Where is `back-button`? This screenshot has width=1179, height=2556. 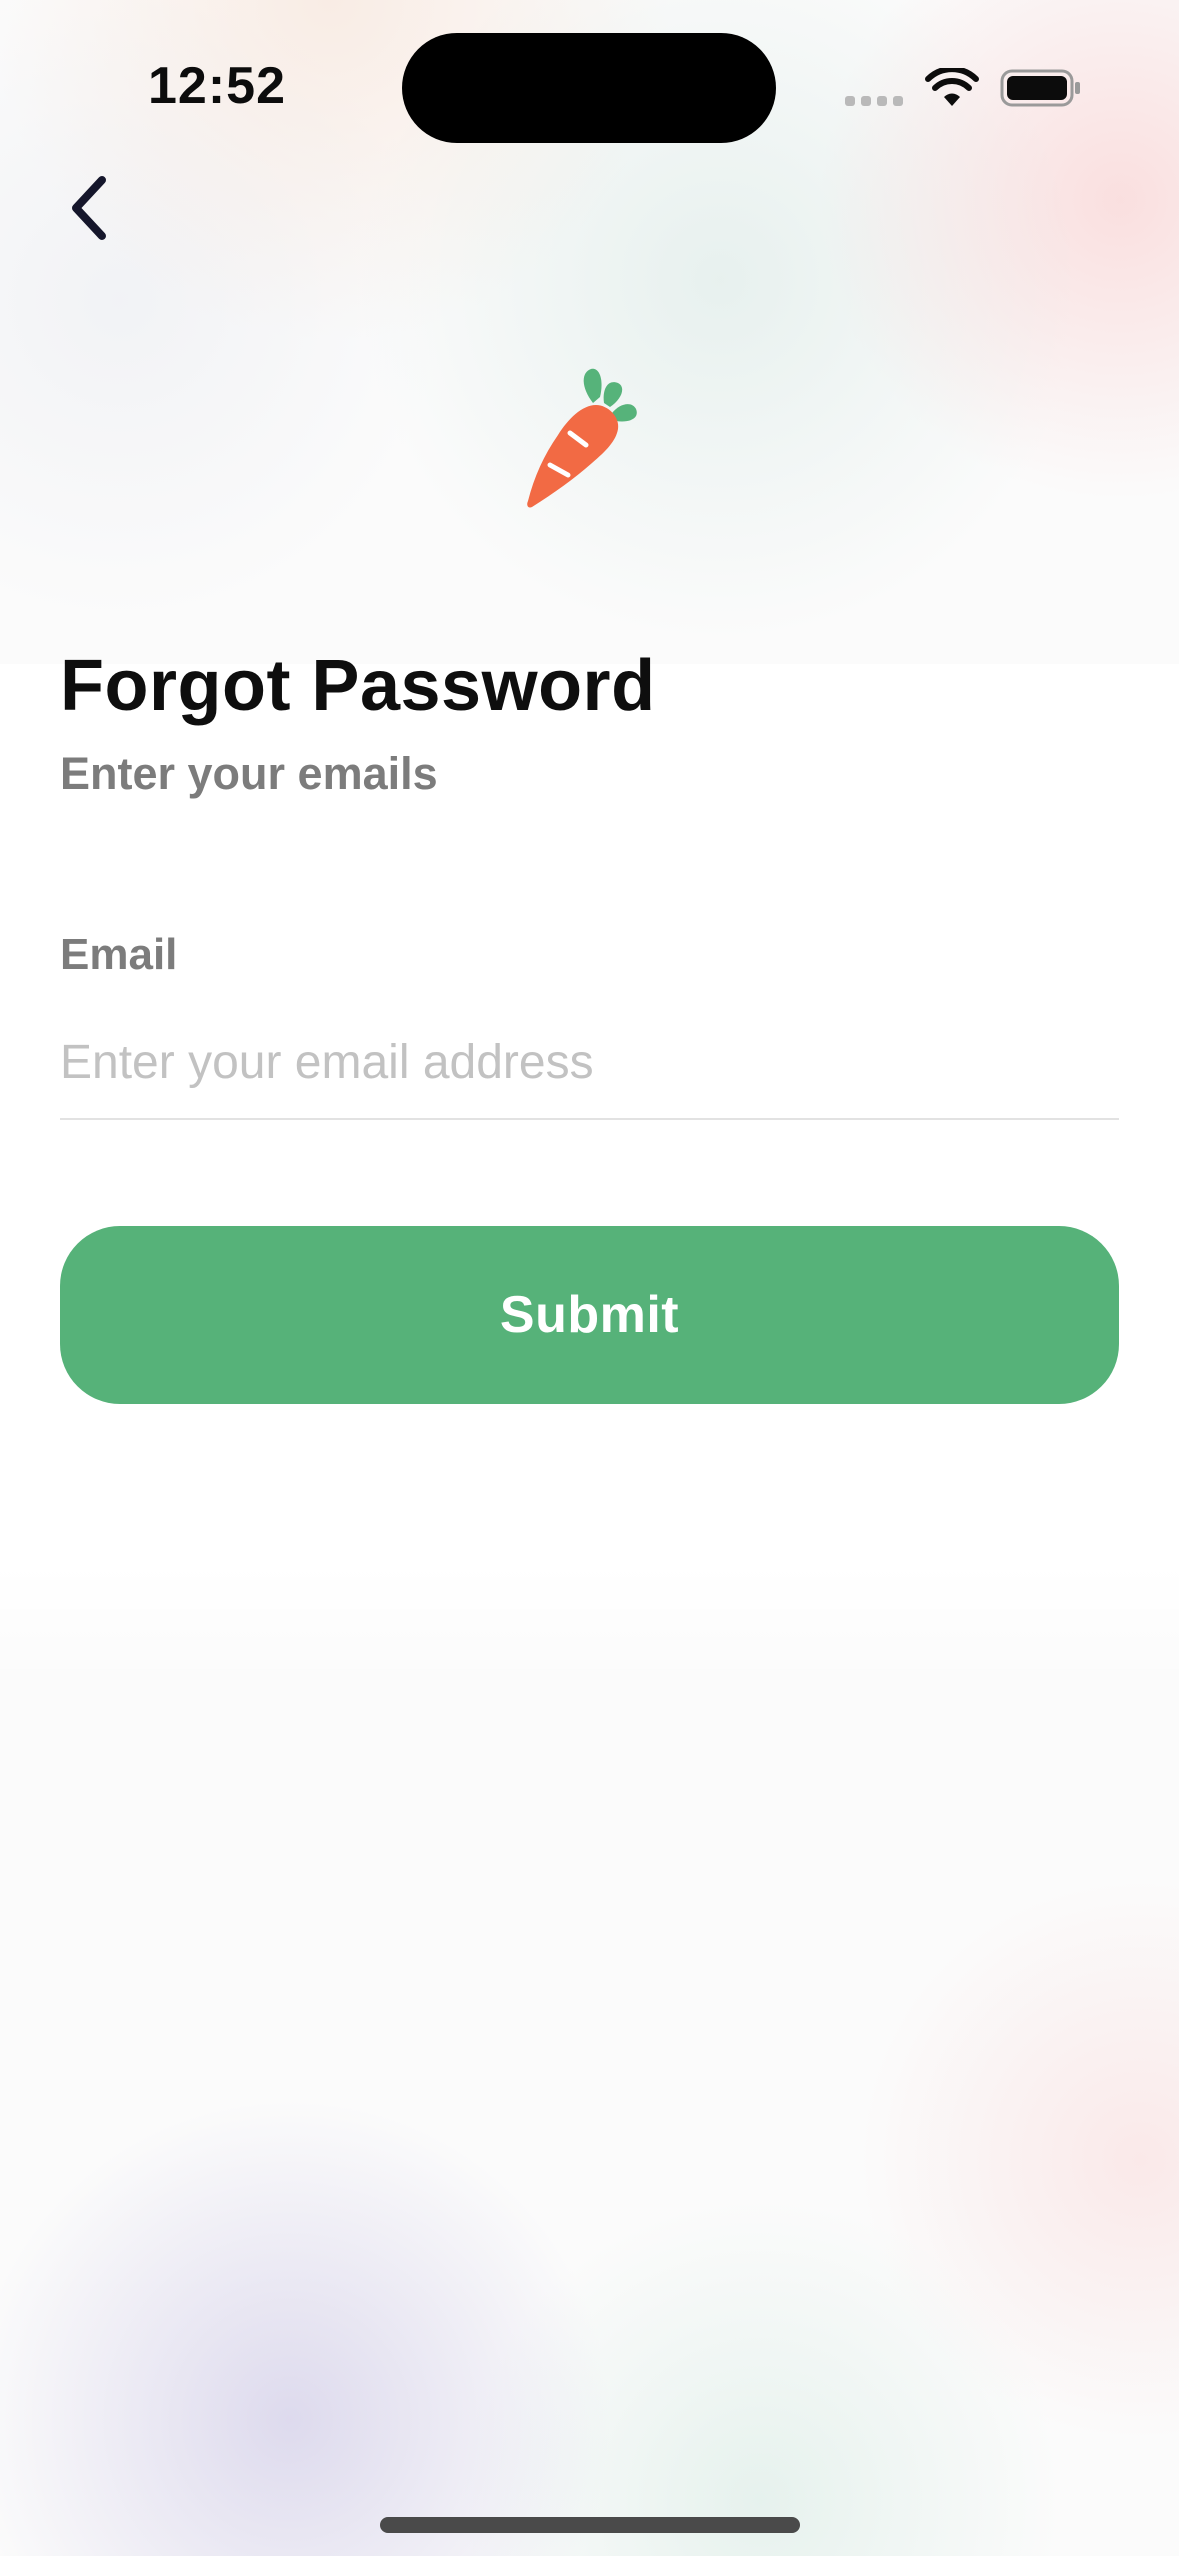
back-button is located at coordinates (90, 208).